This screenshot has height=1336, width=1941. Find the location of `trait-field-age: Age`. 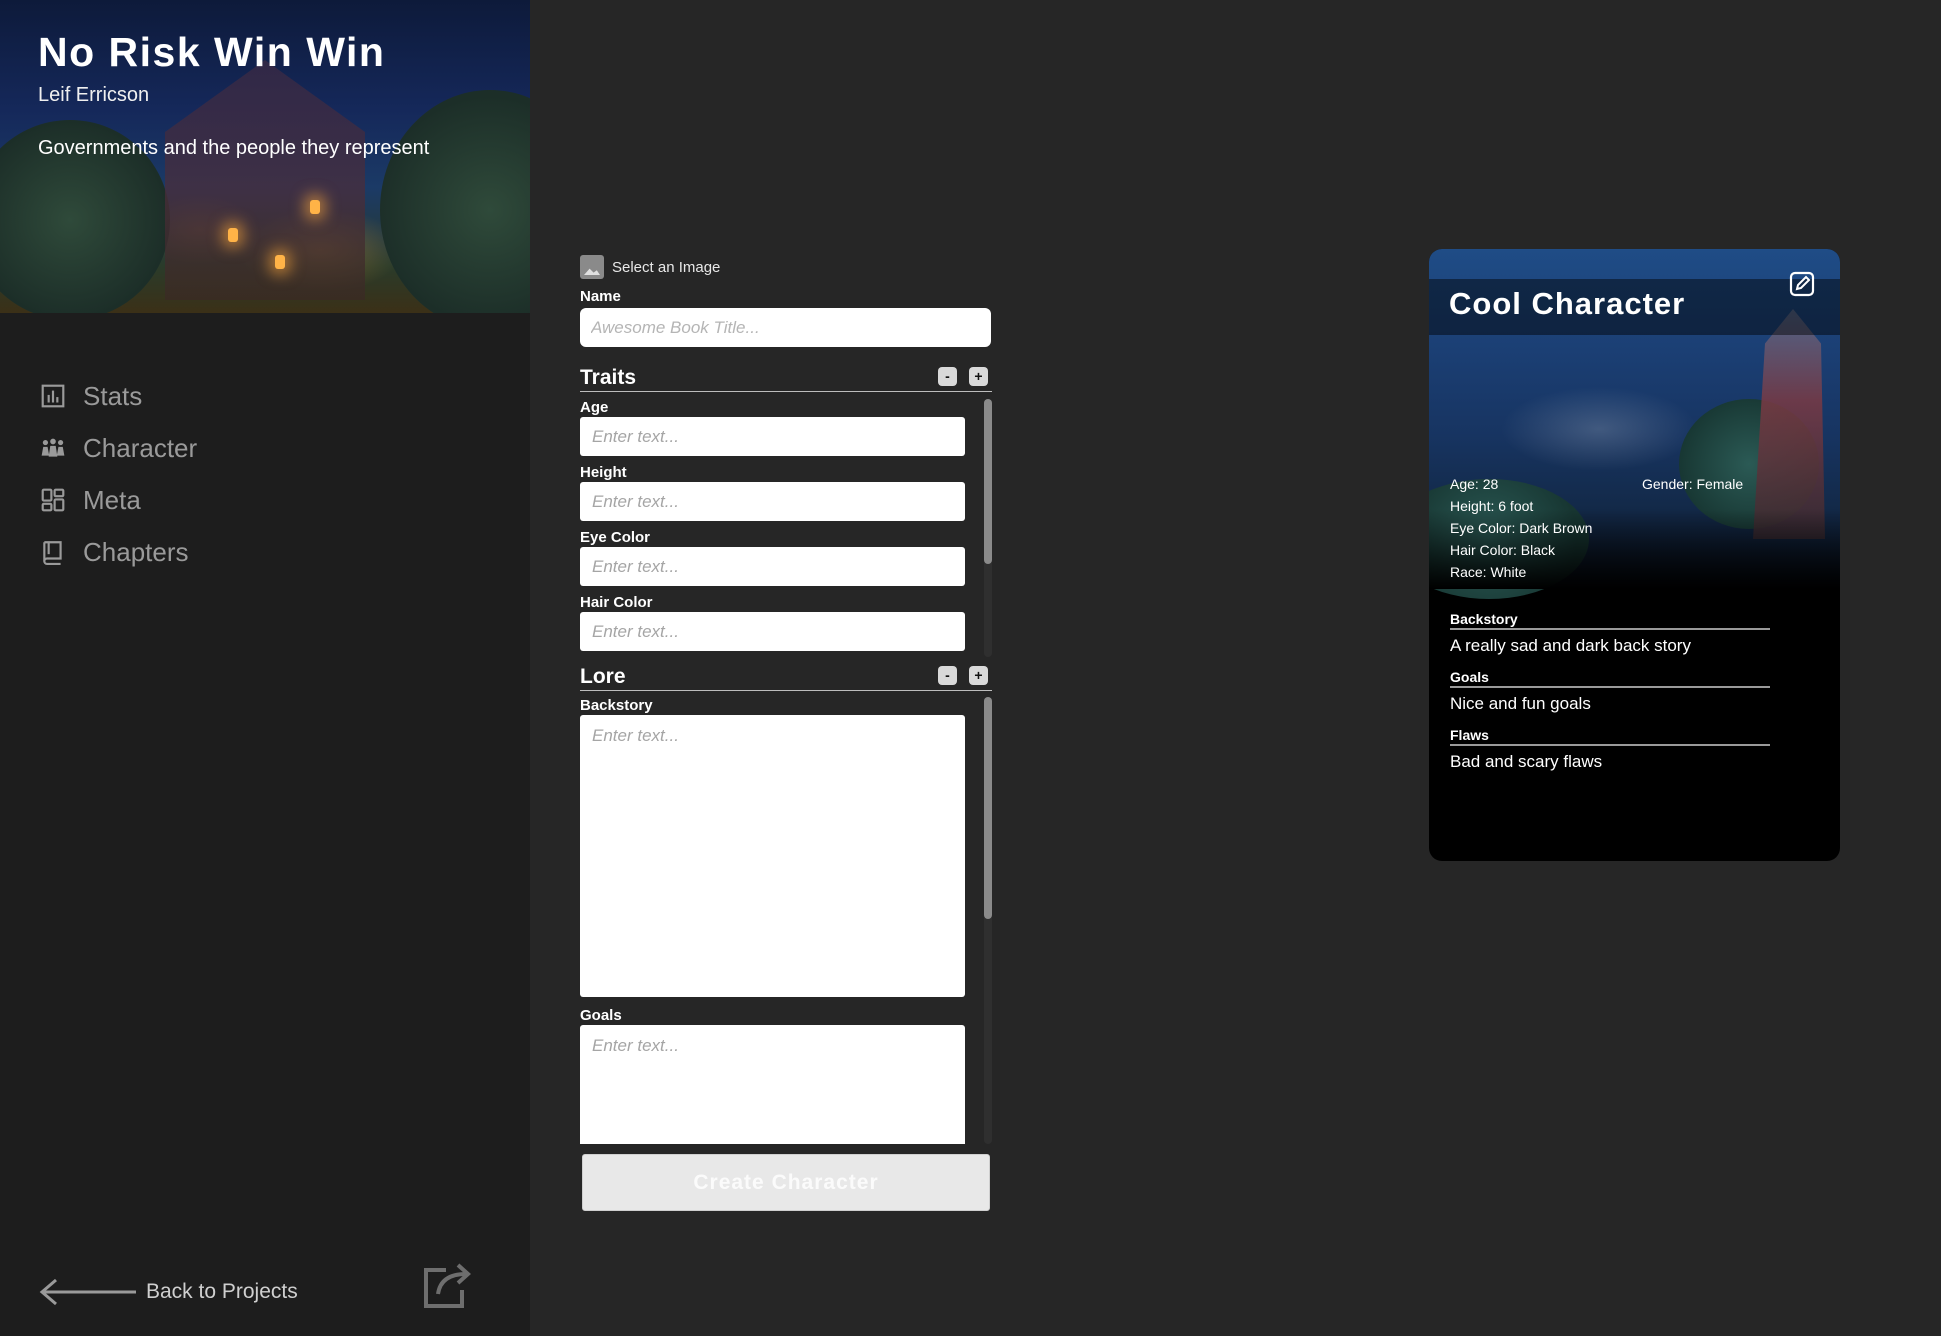

trait-field-age: Age is located at coordinates (772, 427).